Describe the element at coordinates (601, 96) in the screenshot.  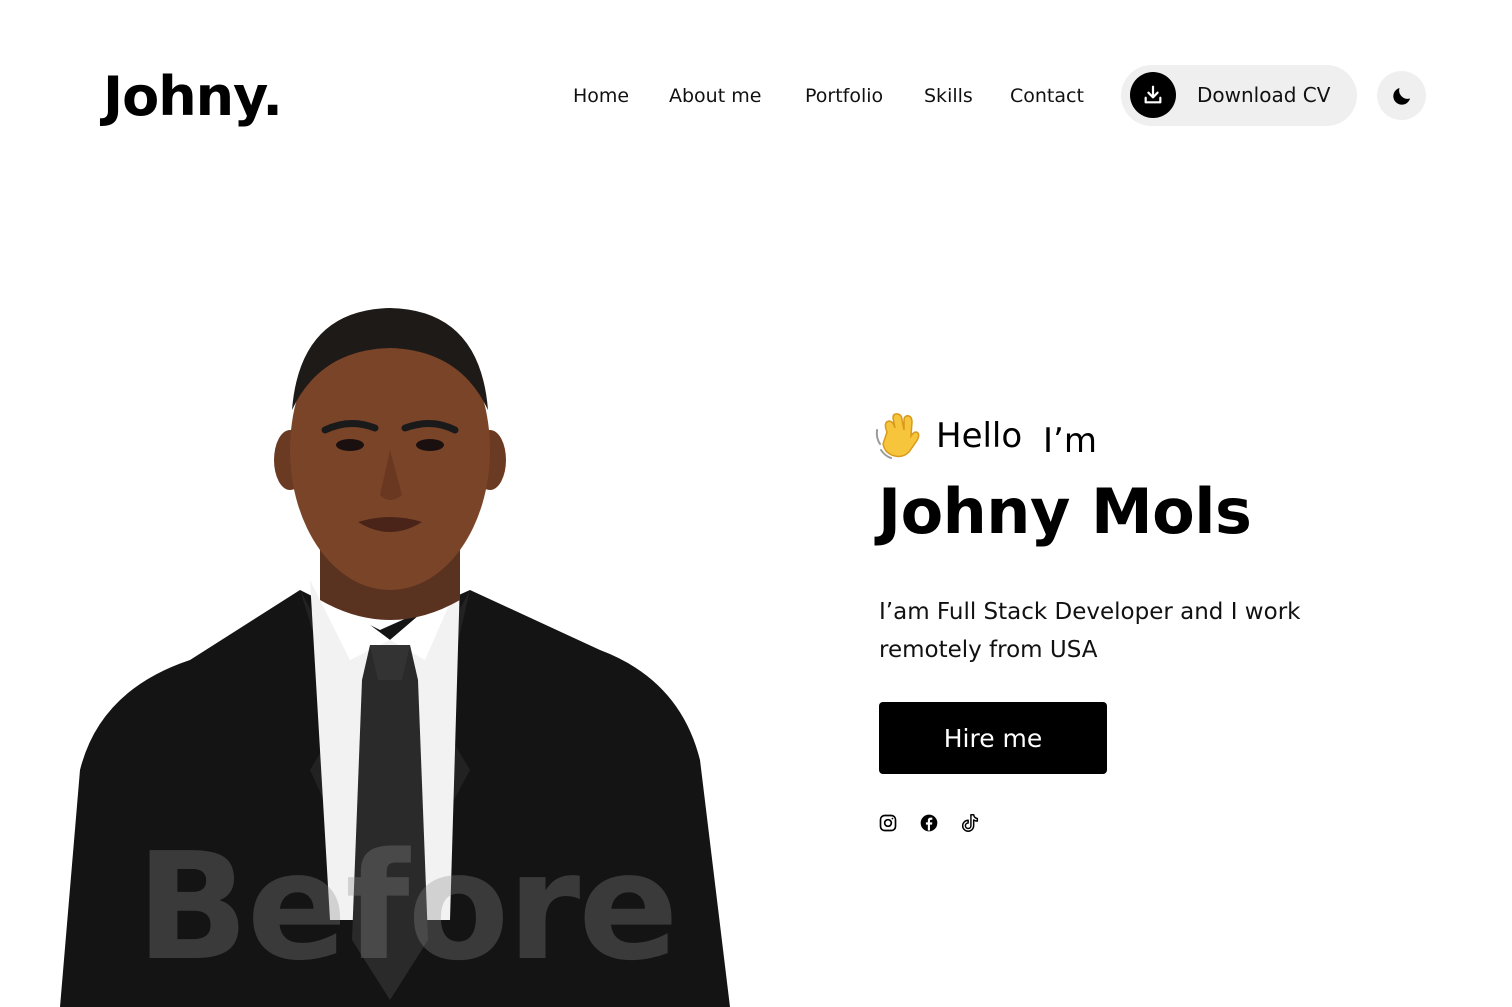
I see `nav-home: Home` at that location.